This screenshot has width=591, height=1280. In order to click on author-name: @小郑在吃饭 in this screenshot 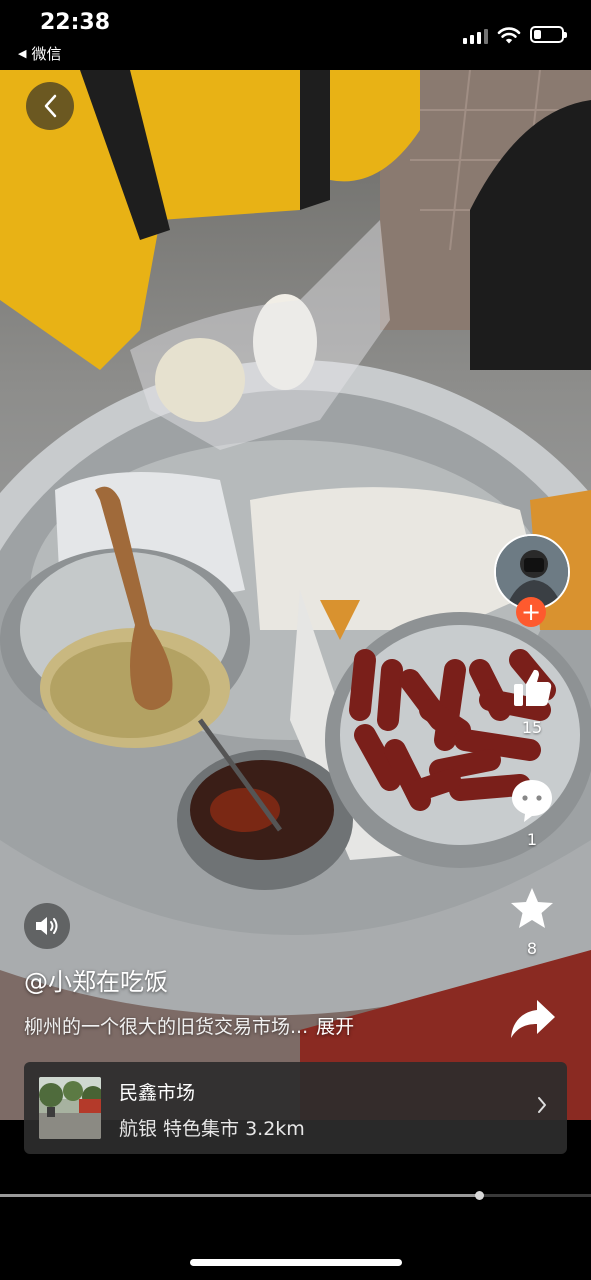, I will do `click(96, 979)`.